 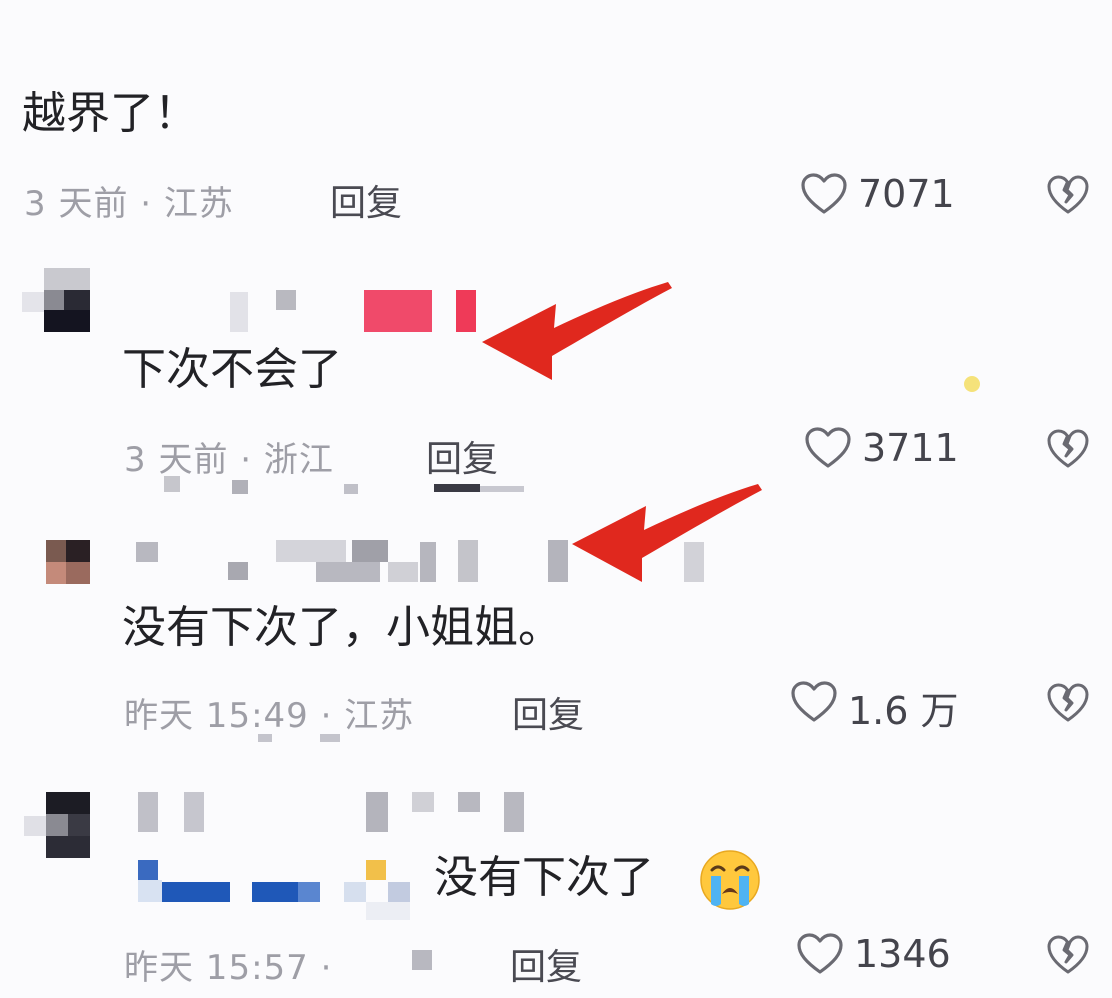 I want to click on comment-time-location: 3 天前 · 江苏, so click(x=129, y=204).